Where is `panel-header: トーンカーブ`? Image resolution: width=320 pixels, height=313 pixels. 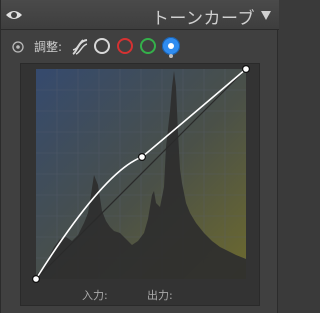 panel-header: トーンカーブ is located at coordinates (140, 15).